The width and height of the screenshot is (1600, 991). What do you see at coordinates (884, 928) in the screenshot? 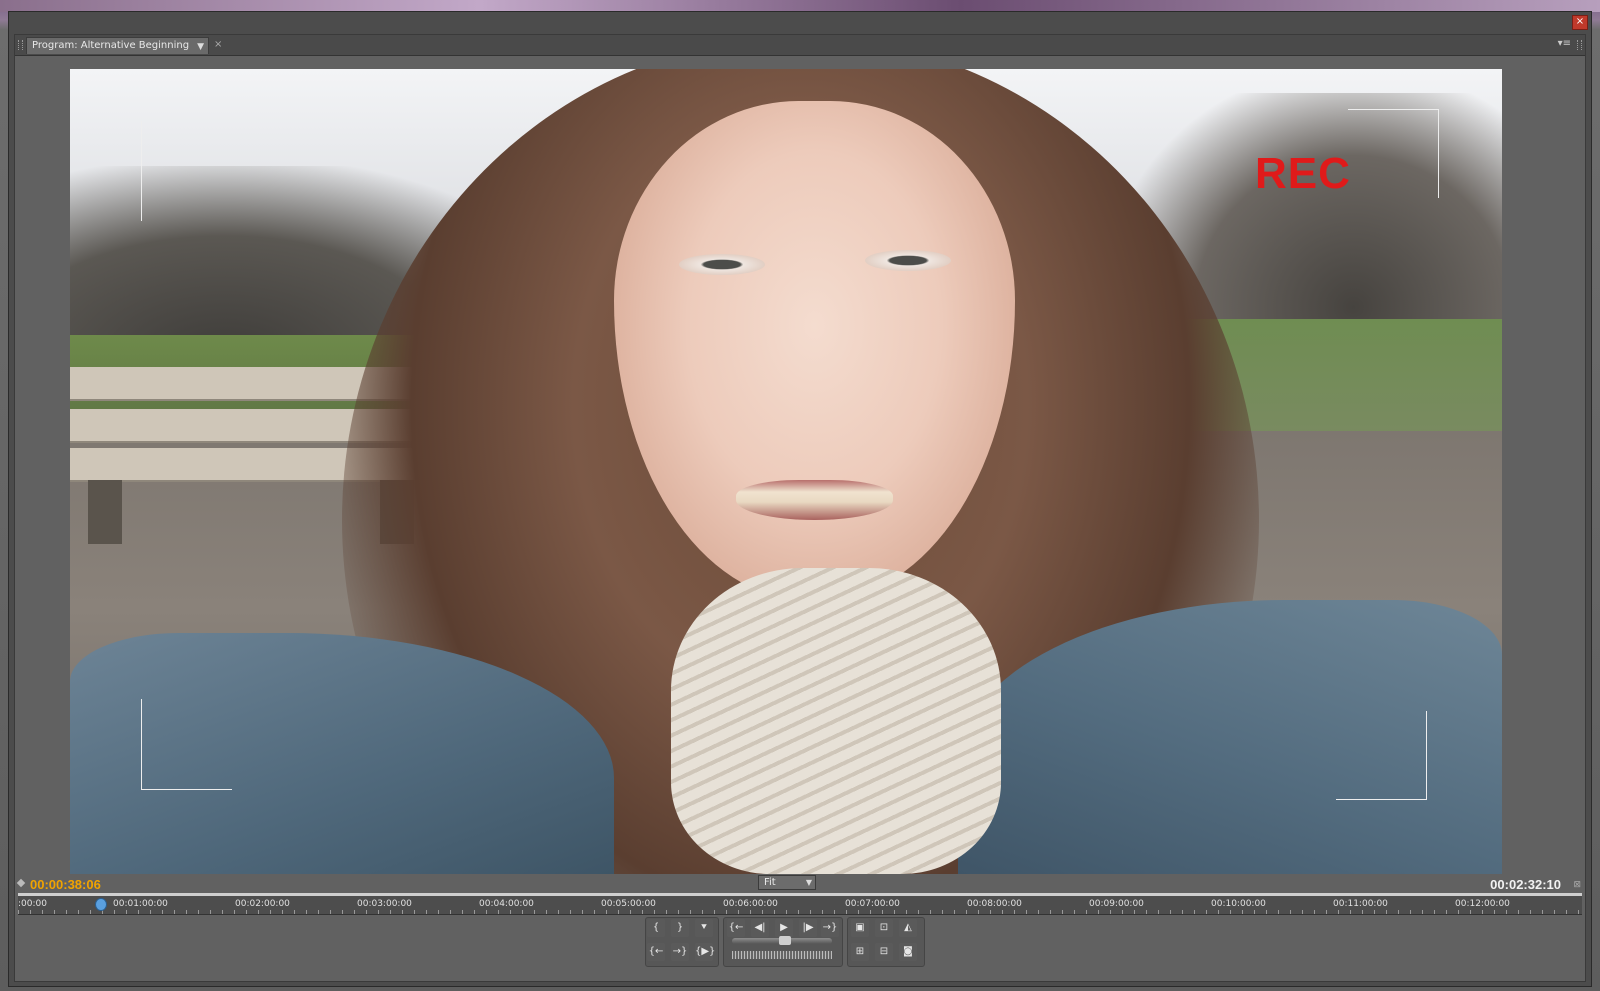
I see `safe-margins-button: ⊡` at bounding box center [884, 928].